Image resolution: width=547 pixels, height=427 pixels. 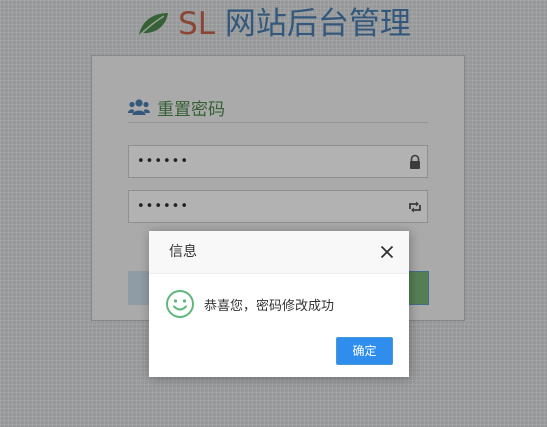 I want to click on confirm-button: 确定, so click(x=364, y=351).